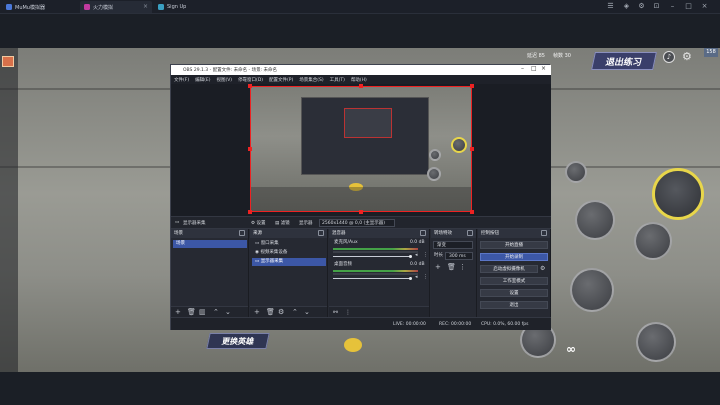 Image resolution: width=720 pixels, height=405 pixels. Describe the element at coordinates (210, 244) in the screenshot. I see `scene-item: 场景` at that location.